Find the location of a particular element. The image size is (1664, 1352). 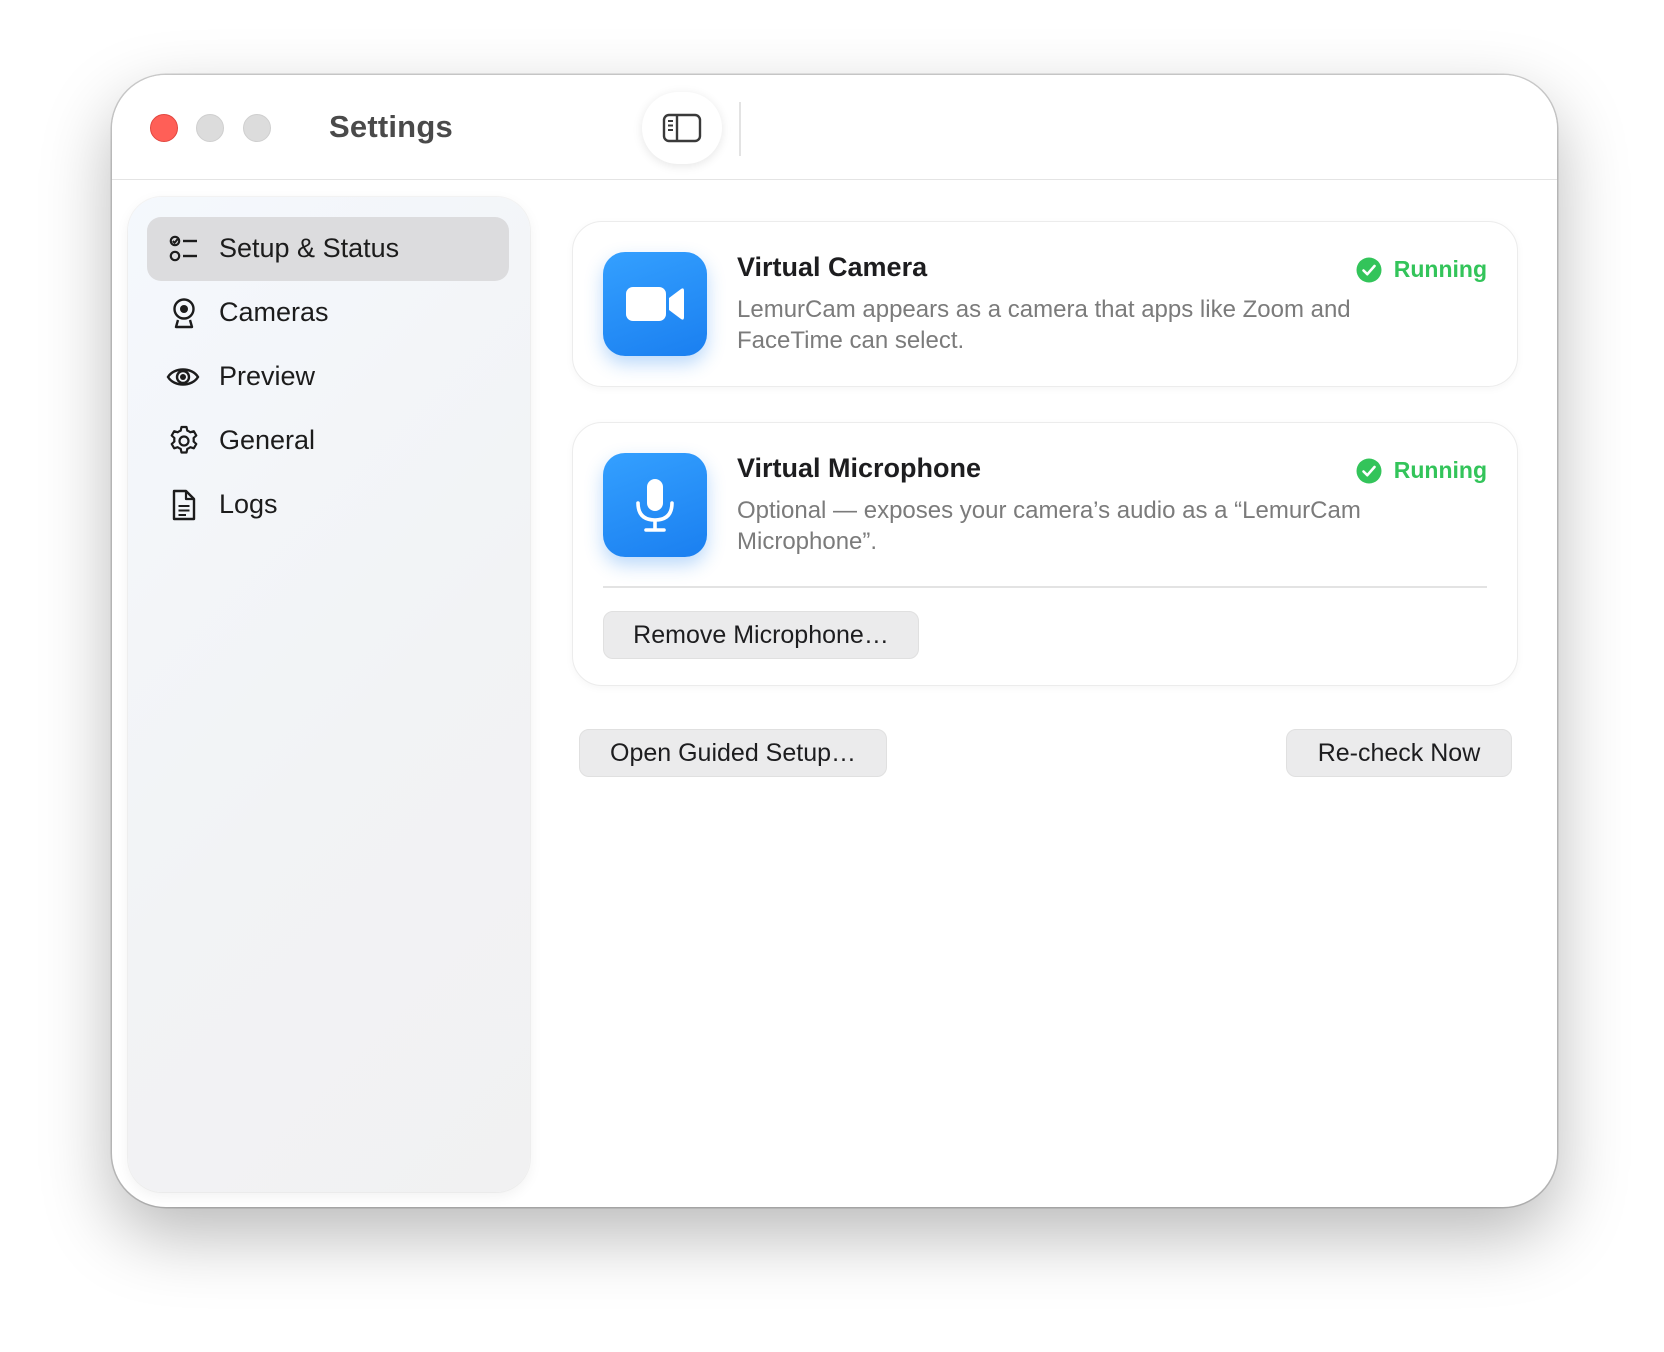

window-title: Settings is located at coordinates (391, 126).